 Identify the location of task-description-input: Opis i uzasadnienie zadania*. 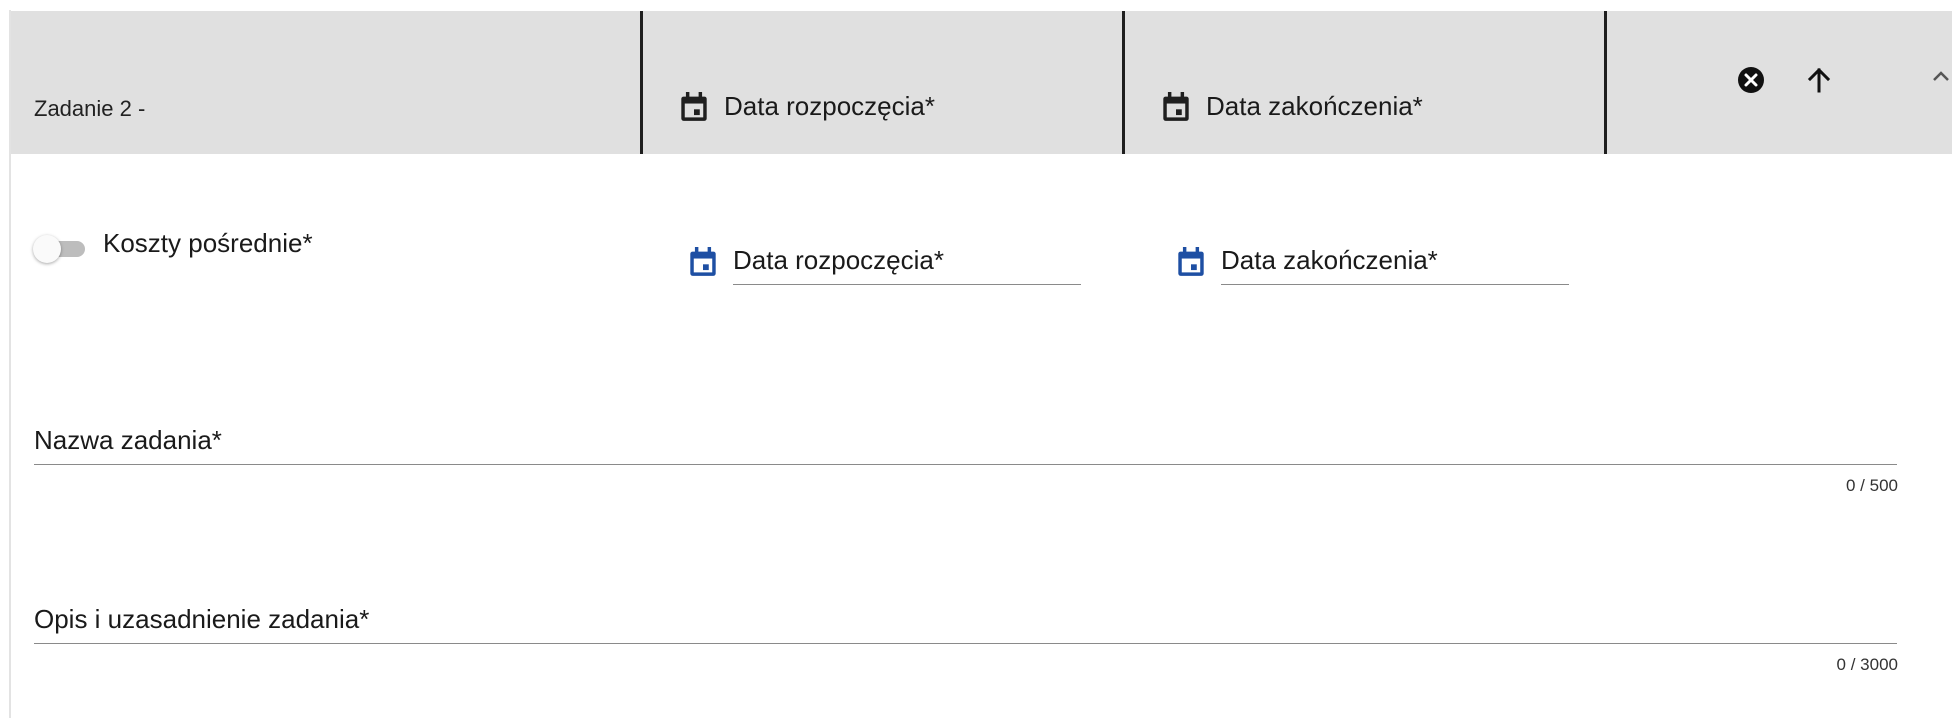
(965, 624).